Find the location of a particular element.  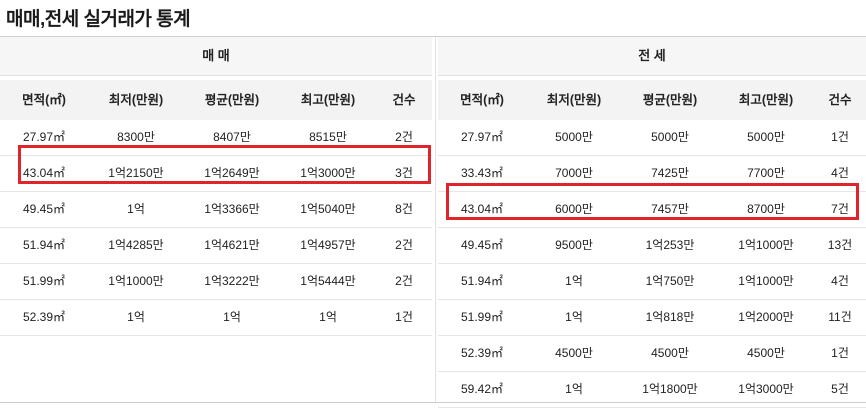

table-row: 43.04㎡ 1억2150만 1억2649만 1억3000만 3건 is located at coordinates (216, 174).